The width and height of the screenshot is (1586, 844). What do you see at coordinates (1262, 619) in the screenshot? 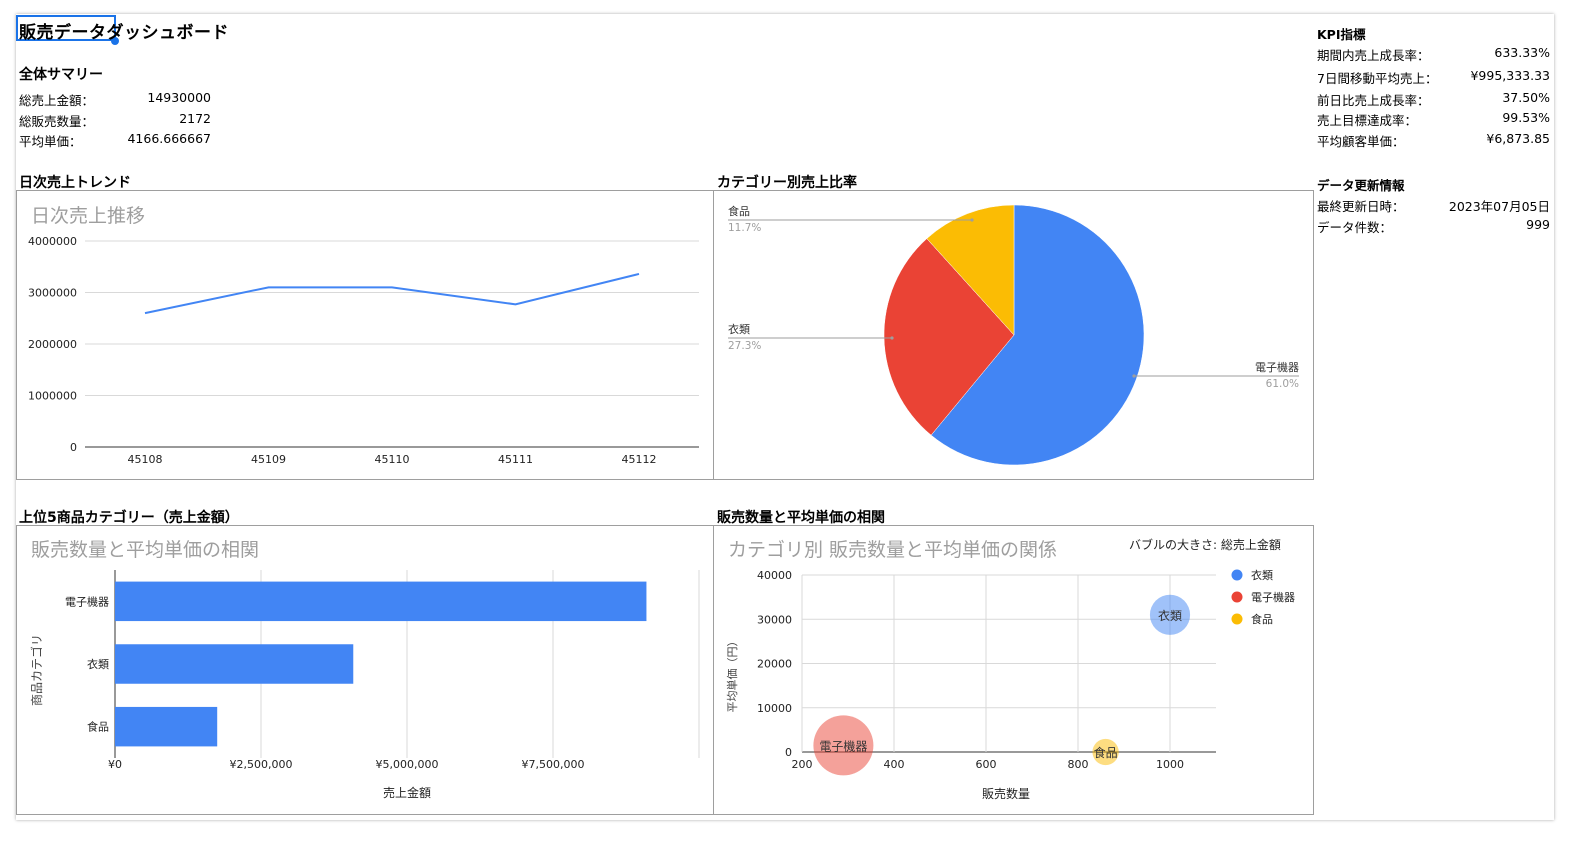
I see `legend-label: 食品` at bounding box center [1262, 619].